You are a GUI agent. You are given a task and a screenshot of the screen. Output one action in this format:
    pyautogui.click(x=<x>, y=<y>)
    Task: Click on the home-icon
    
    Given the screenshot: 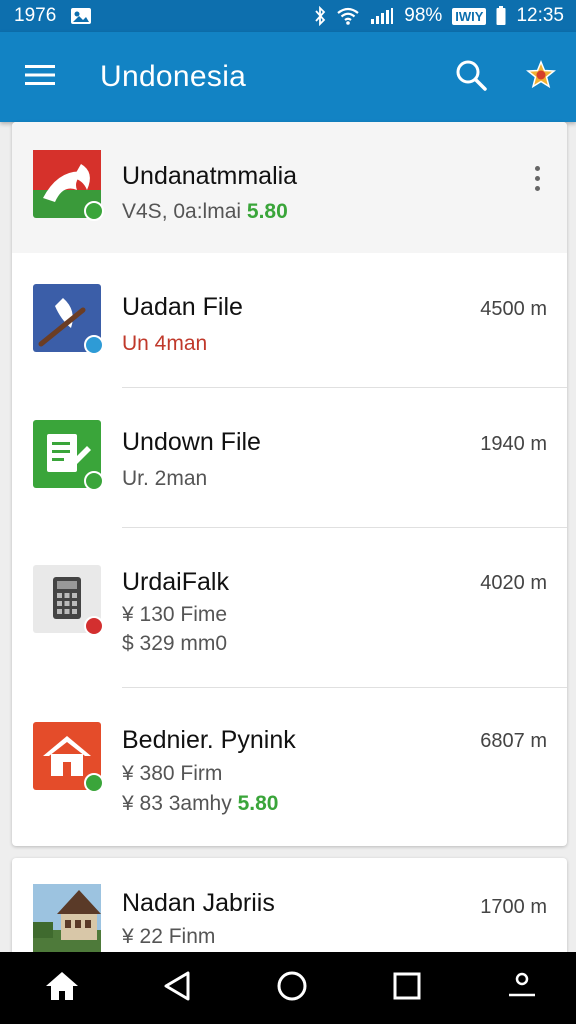 What is the action you would take?
    pyautogui.click(x=62, y=988)
    